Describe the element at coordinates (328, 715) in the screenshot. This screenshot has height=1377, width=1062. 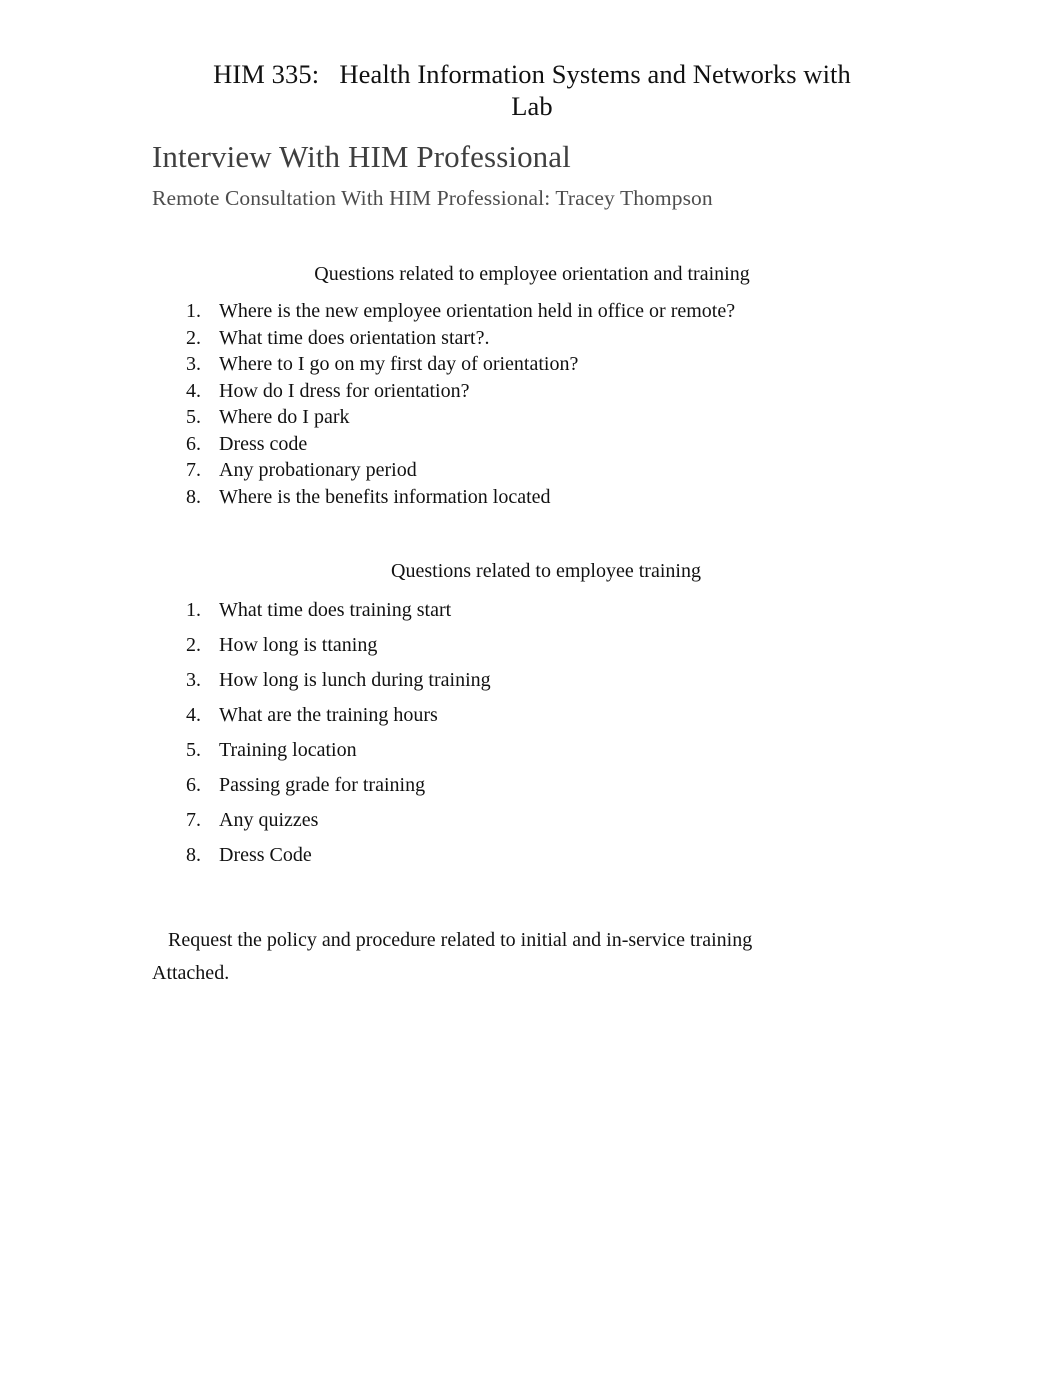
I see `list-item-text: What are the training hours` at that location.